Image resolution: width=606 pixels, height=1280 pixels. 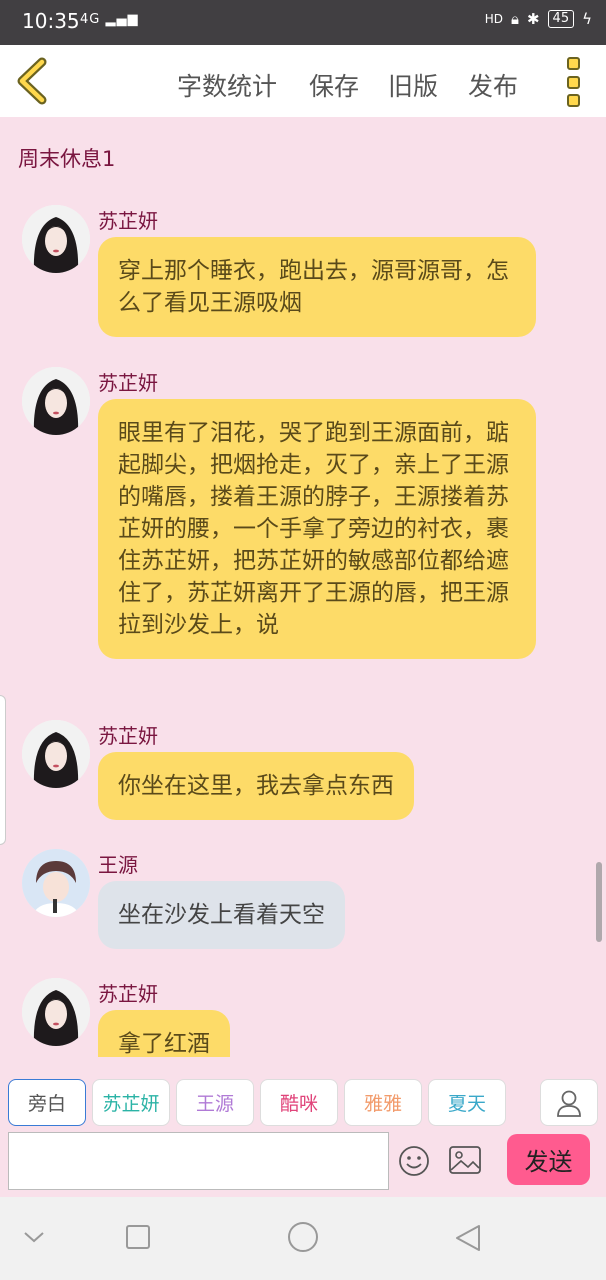 I want to click on smiley-icon, so click(x=414, y=1161).